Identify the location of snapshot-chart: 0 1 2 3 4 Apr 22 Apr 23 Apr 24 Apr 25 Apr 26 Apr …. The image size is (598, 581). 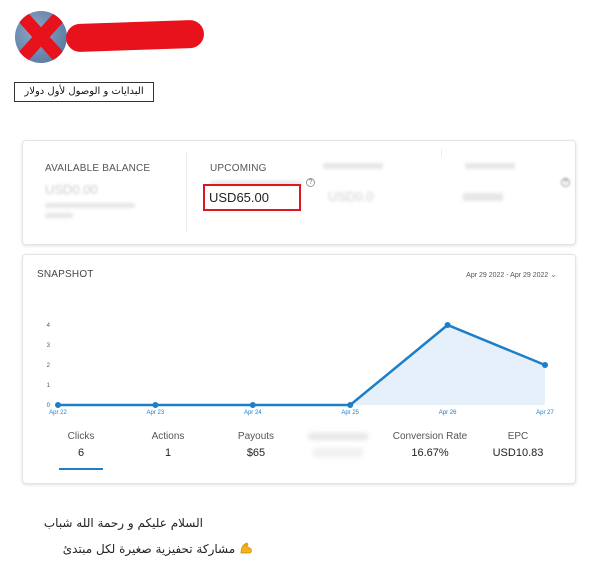
(300, 369).